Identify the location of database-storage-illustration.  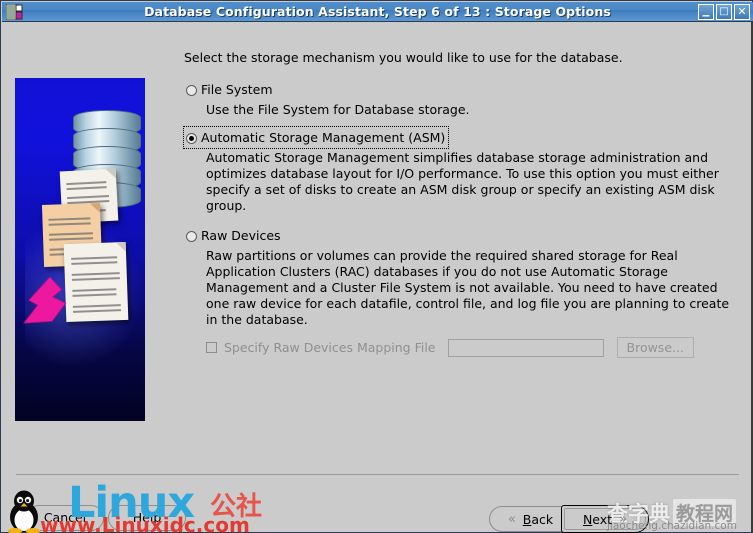
(80, 249).